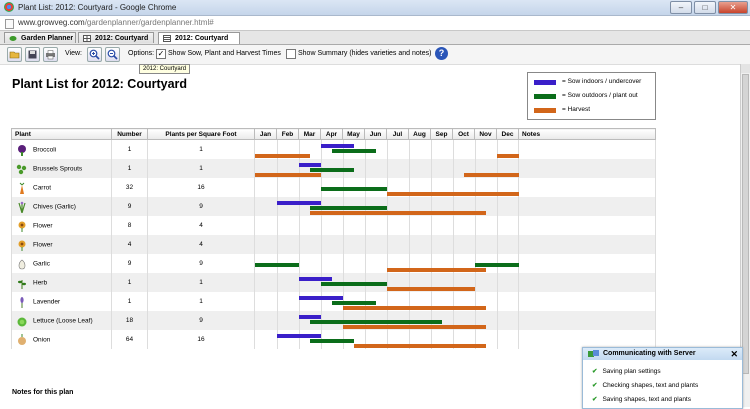  Describe the element at coordinates (129, 206) in the screenshot. I see `plant-number-cell: 9` at that location.